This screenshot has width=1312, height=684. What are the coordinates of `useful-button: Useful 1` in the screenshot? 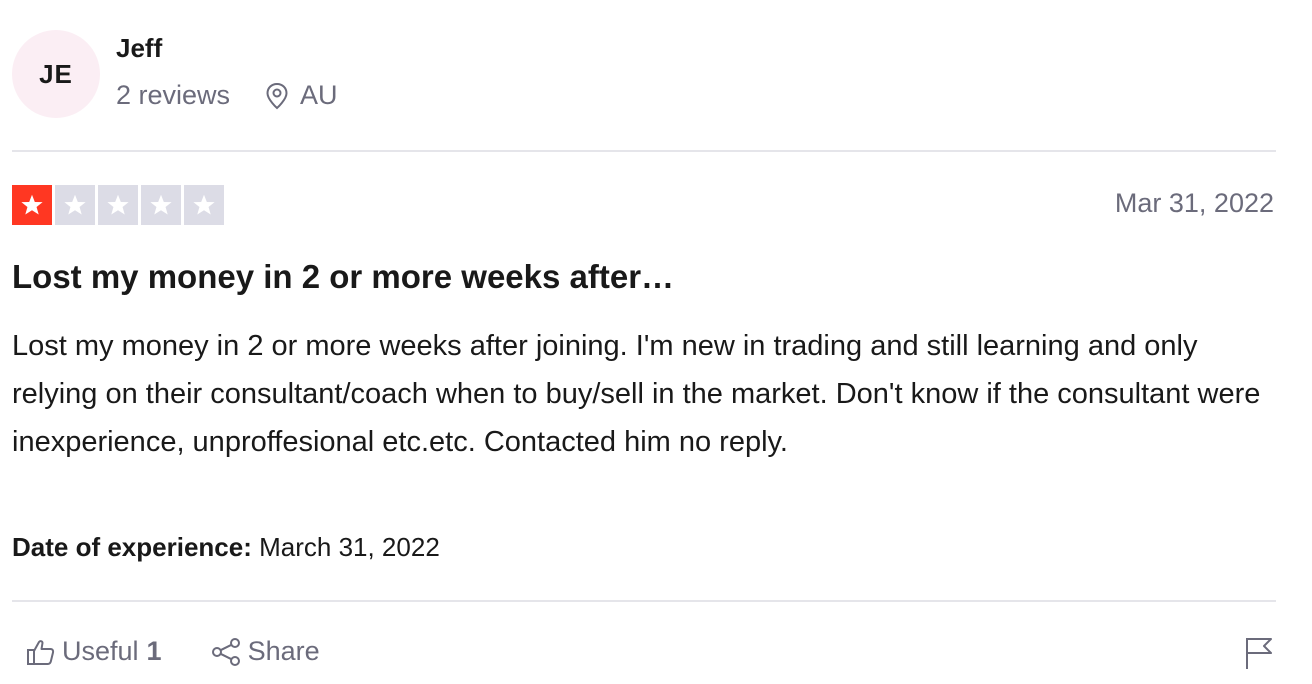 It's located at (94, 651).